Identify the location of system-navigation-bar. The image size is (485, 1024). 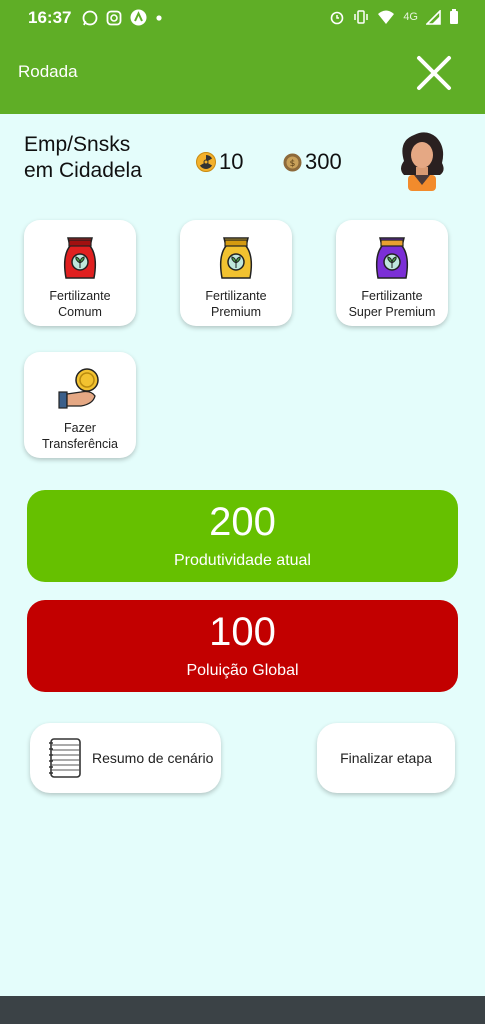
(242, 1010).